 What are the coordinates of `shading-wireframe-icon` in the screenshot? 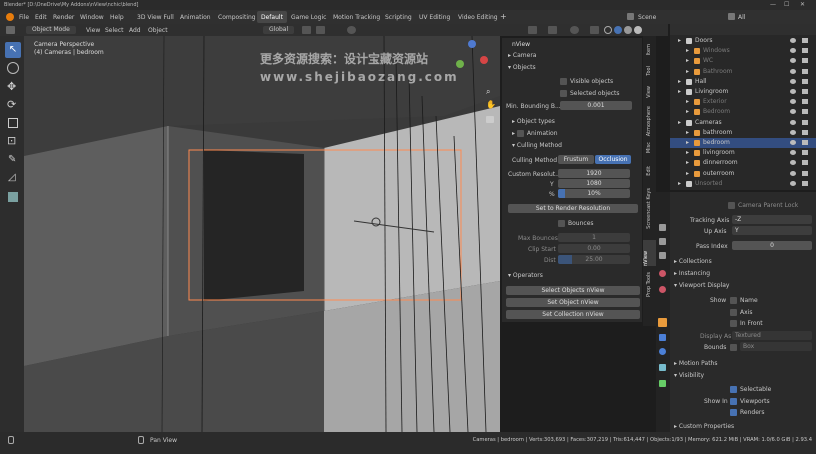 It's located at (608, 30).